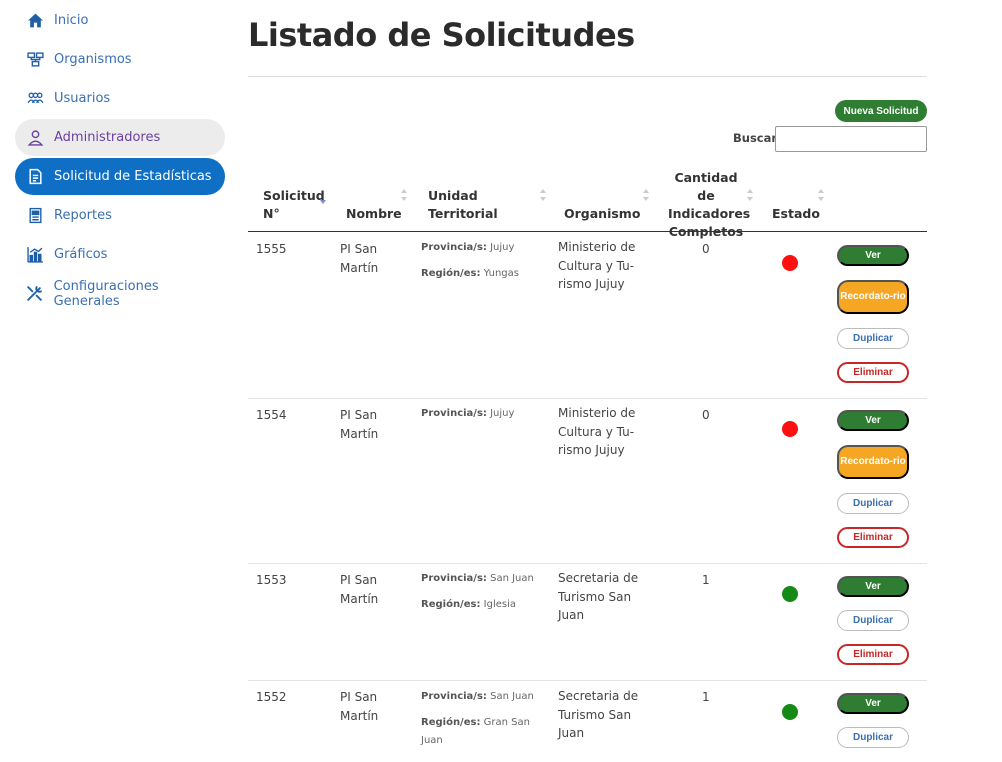  Describe the element at coordinates (463, 205) in the screenshot. I see `column-header-unidad-territorial: Unidad Territorial` at that location.